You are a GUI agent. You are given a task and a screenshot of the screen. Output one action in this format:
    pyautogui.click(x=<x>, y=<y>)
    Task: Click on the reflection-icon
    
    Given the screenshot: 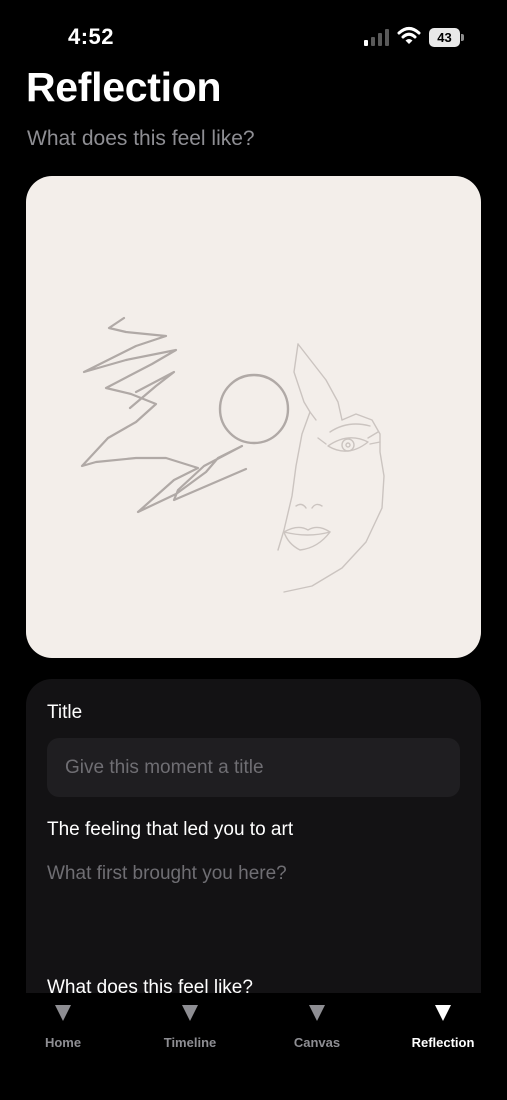 What is the action you would take?
    pyautogui.click(x=443, y=1013)
    